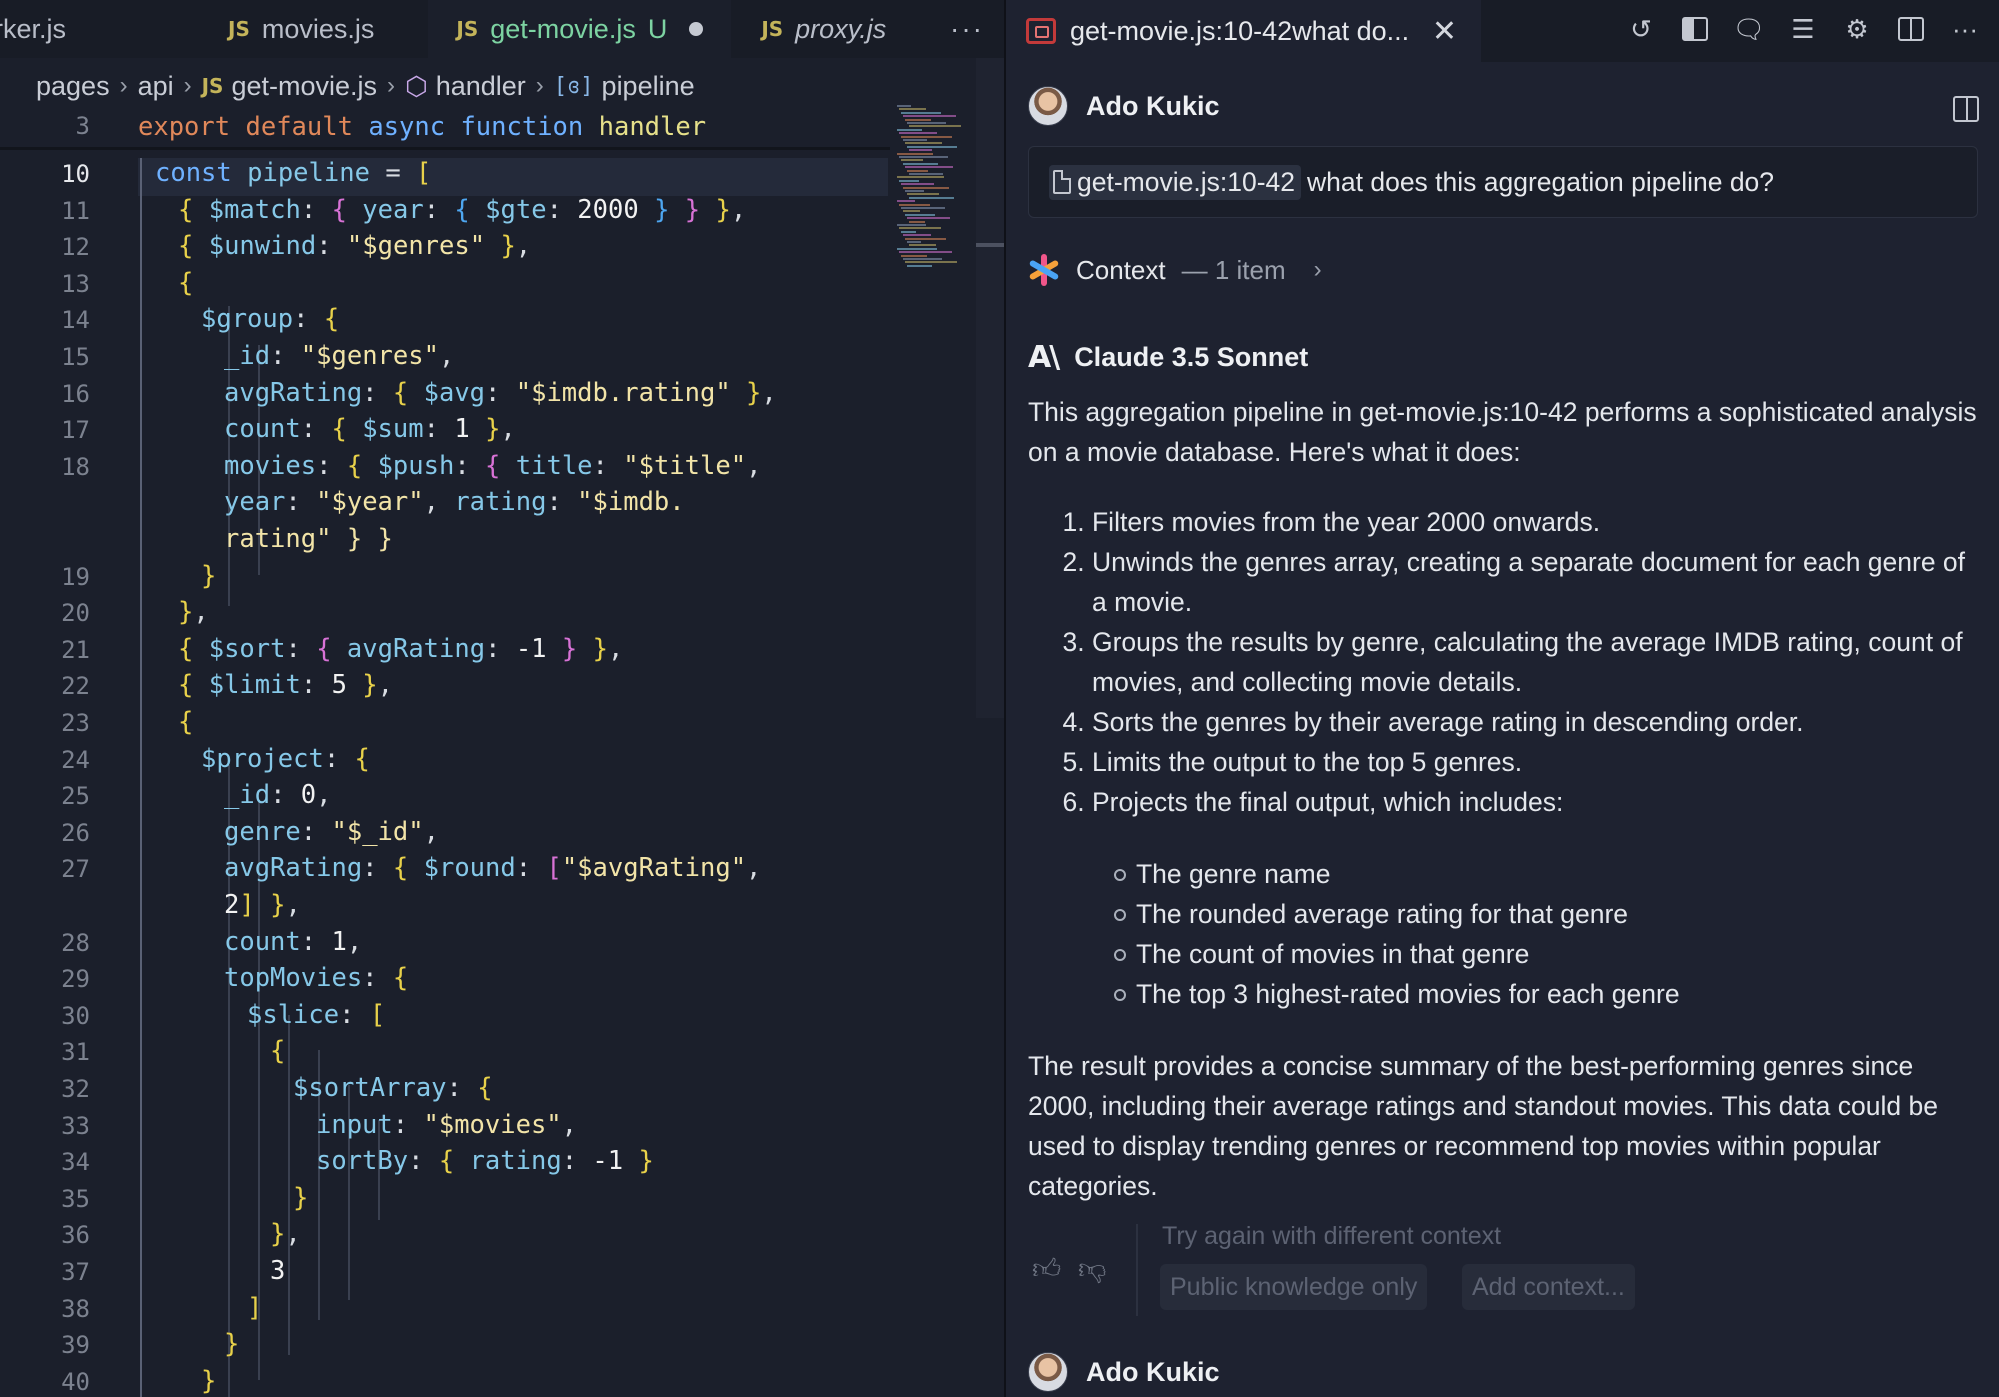 This screenshot has height=1397, width=1999. Describe the element at coordinates (1191, 357) in the screenshot. I see `model-name: Claude 3.5 Sonnet` at that location.